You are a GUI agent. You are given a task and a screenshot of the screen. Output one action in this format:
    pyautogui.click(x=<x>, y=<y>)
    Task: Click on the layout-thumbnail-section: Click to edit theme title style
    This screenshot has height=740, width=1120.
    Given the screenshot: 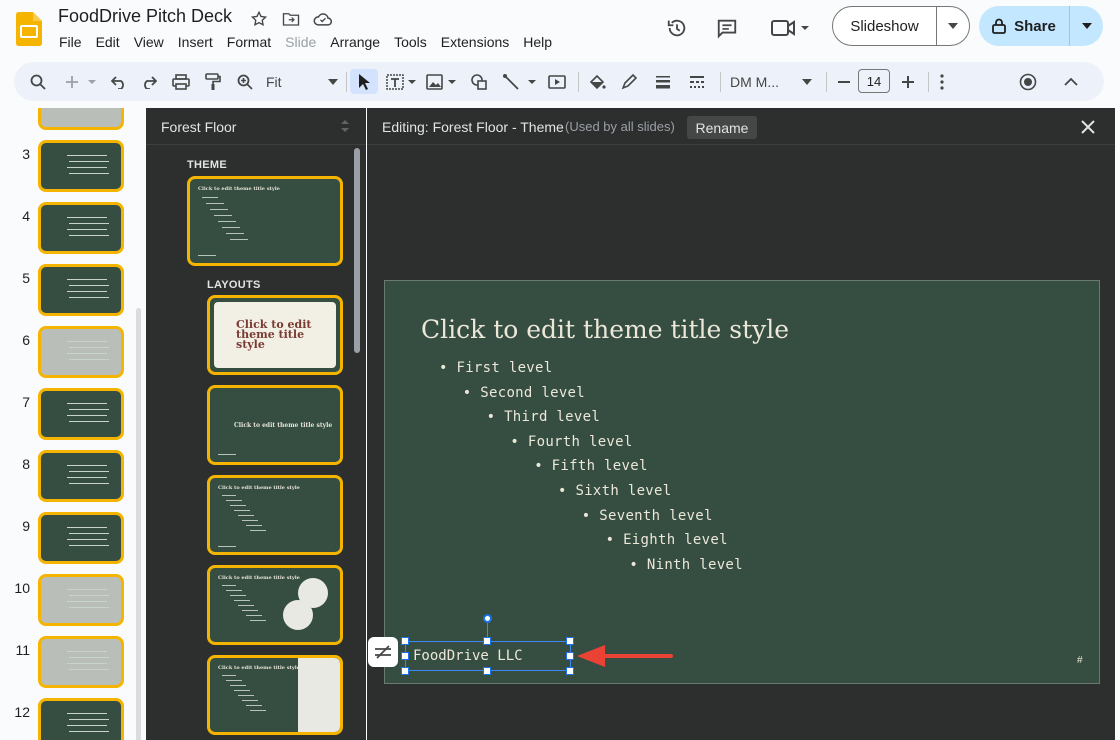 What is the action you would take?
    pyautogui.click(x=275, y=425)
    